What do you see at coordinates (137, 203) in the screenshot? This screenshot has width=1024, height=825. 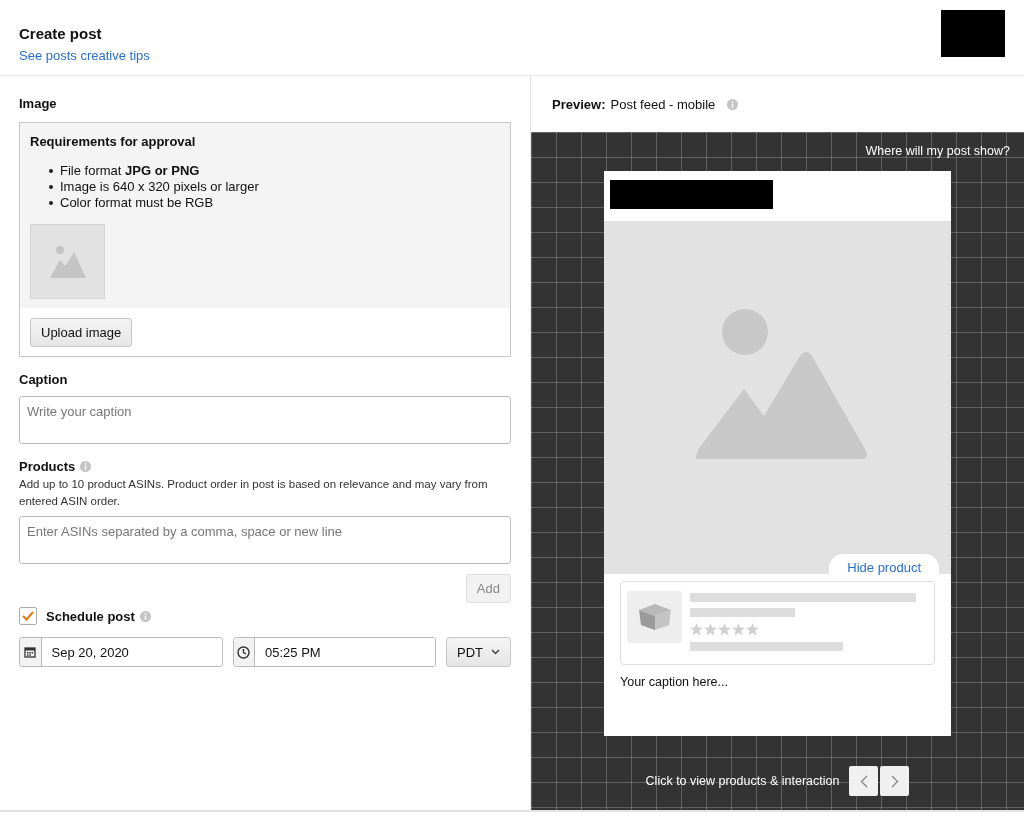 I see `requirement-text: Color format must be RGB` at bounding box center [137, 203].